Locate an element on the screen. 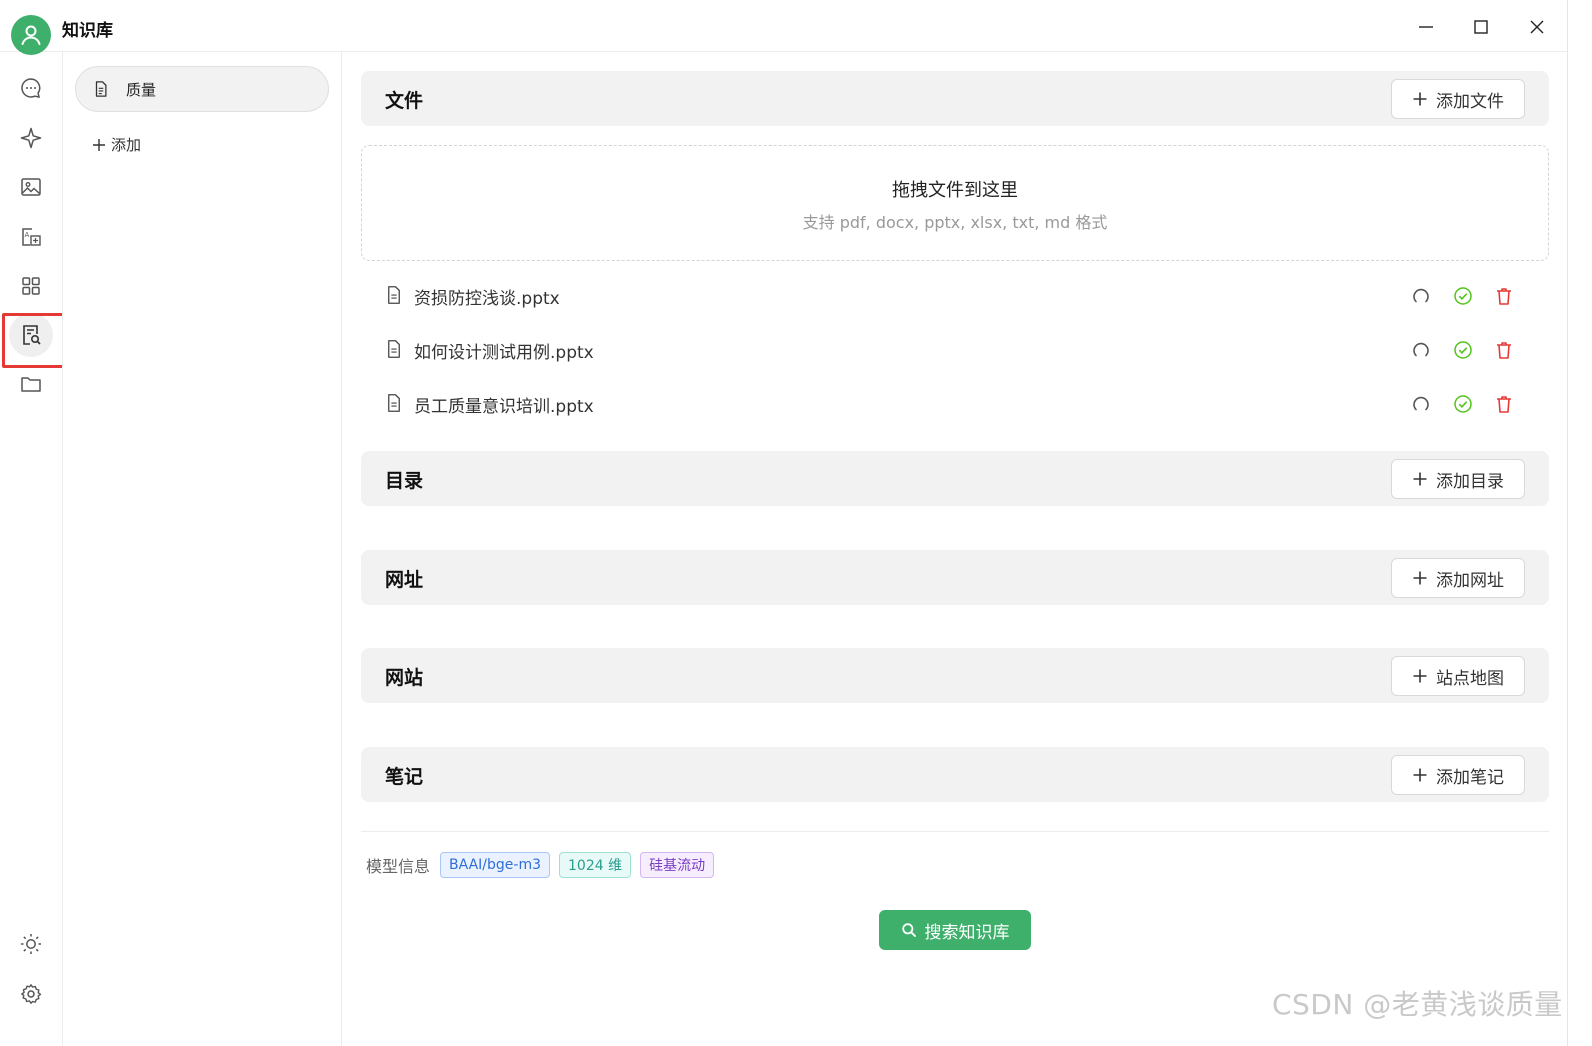 This screenshot has height=1046, width=1592. rail-files is located at coordinates (31, 384).